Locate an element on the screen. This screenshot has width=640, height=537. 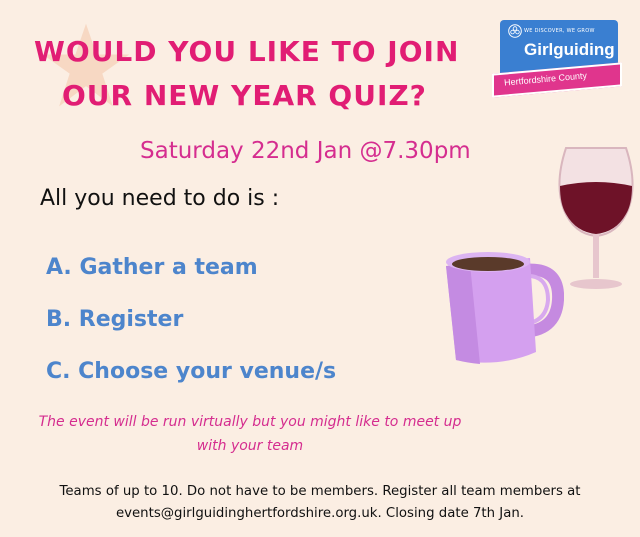
trefoil-icon is located at coordinates (515, 31).